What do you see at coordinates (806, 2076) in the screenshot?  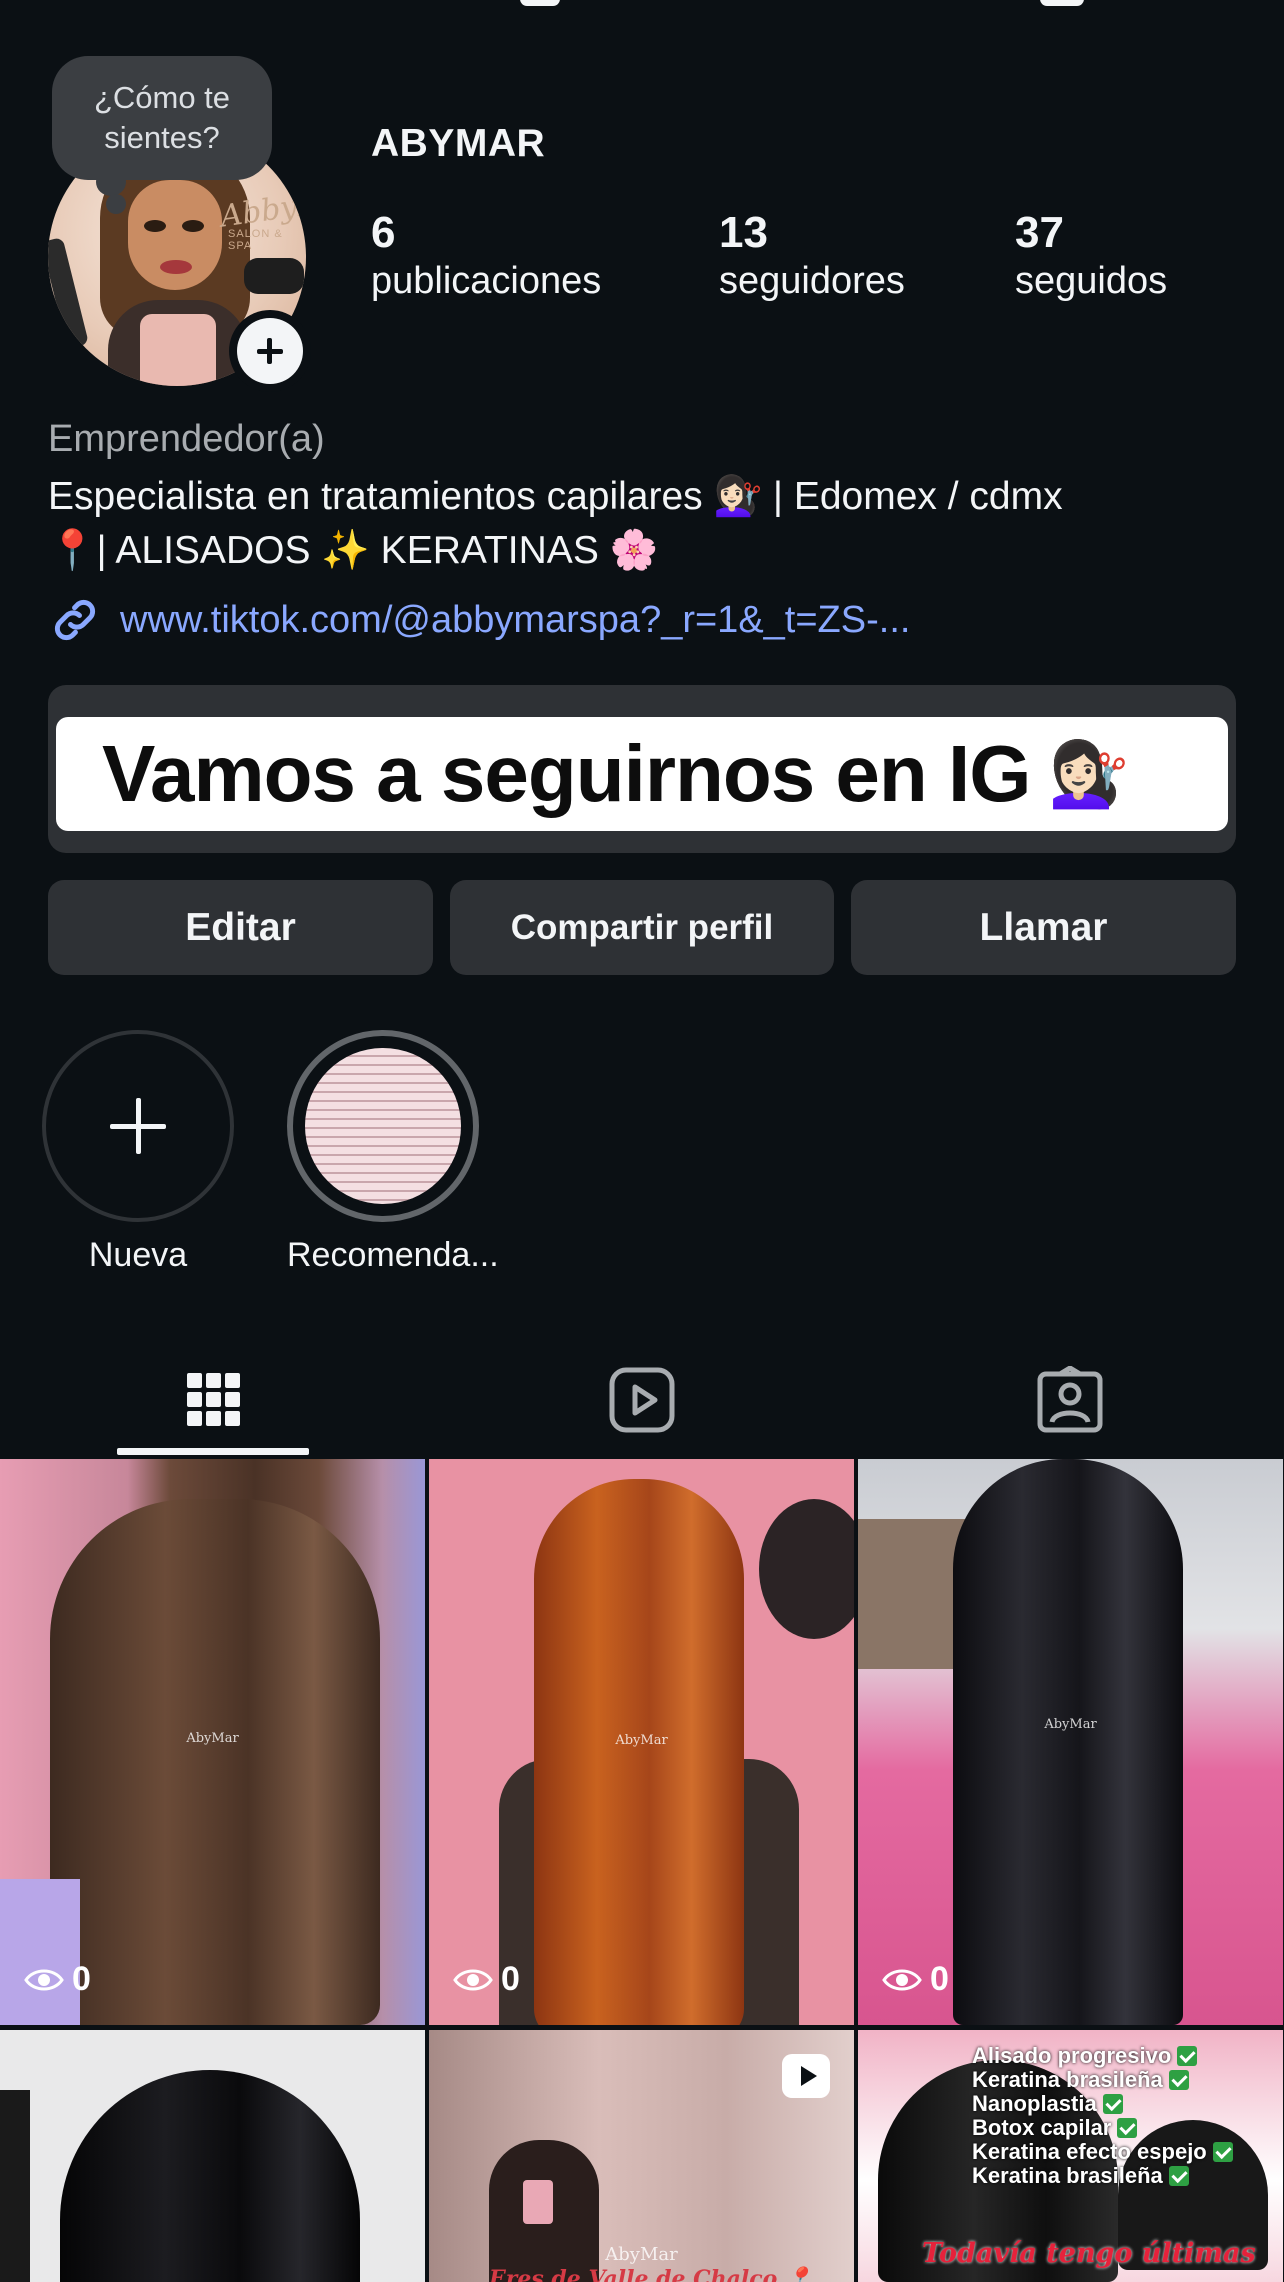 I see `reel-icon` at bounding box center [806, 2076].